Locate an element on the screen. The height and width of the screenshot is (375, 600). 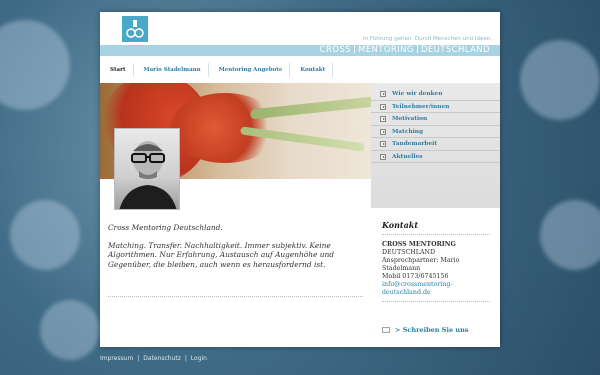
nav-item-start: Start is located at coordinates (117, 70).